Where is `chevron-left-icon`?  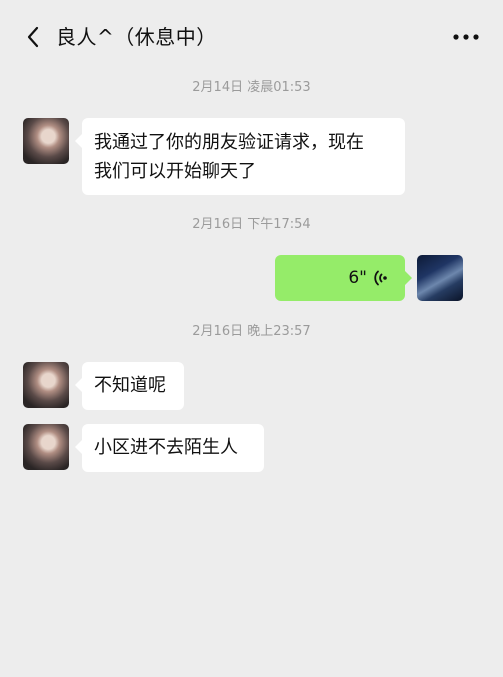 chevron-left-icon is located at coordinates (33, 37).